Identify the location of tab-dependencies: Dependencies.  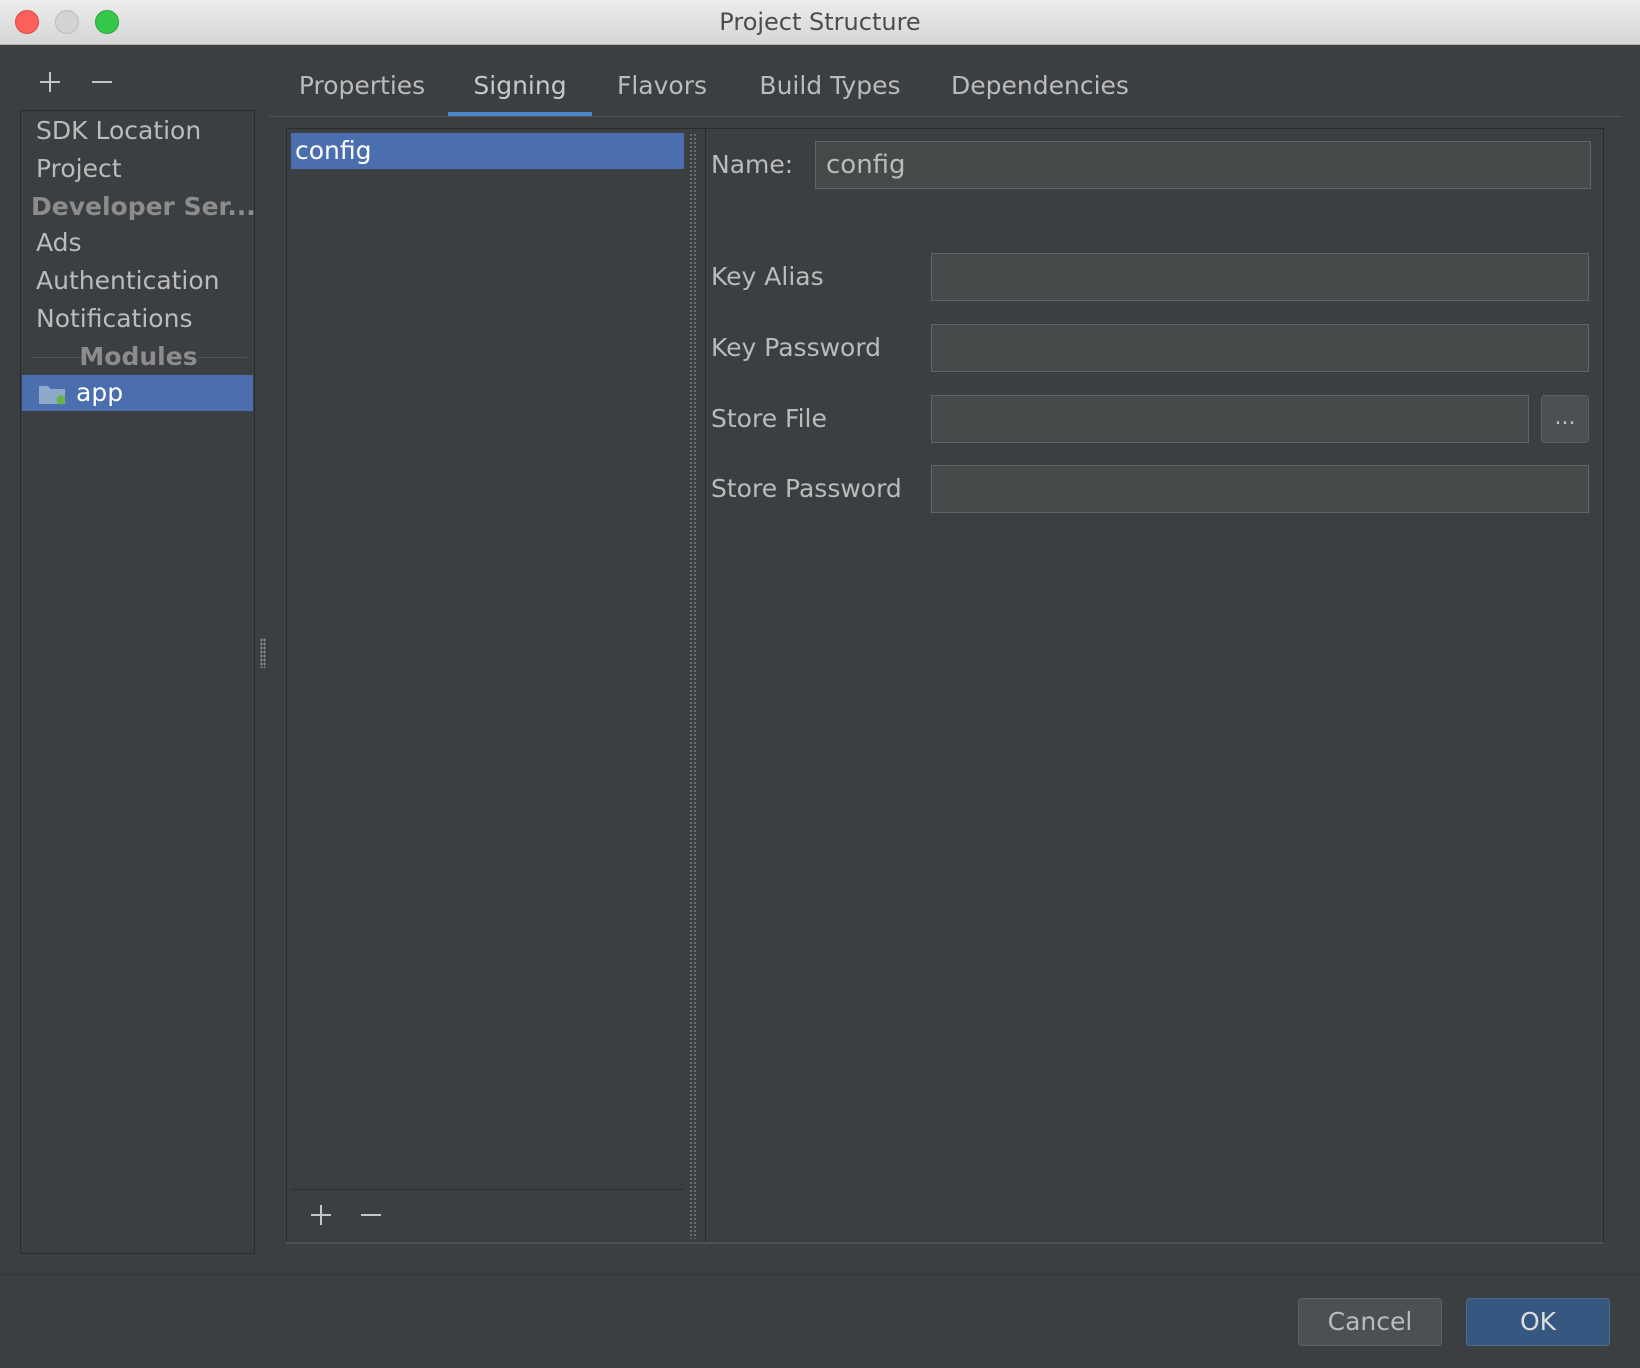
(1040, 86).